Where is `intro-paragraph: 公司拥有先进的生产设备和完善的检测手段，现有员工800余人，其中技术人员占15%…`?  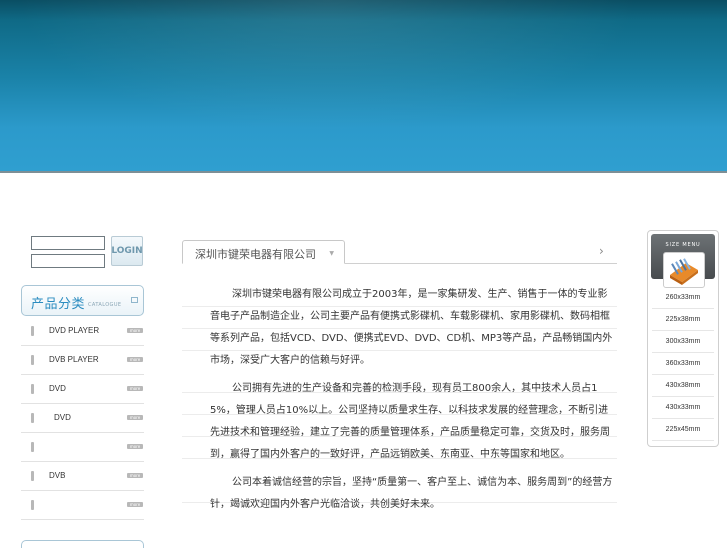 intro-paragraph: 公司拥有先进的生产设备和完善的检测手段，现有员工800余人，其中技术人员占15%… is located at coordinates (410, 421).